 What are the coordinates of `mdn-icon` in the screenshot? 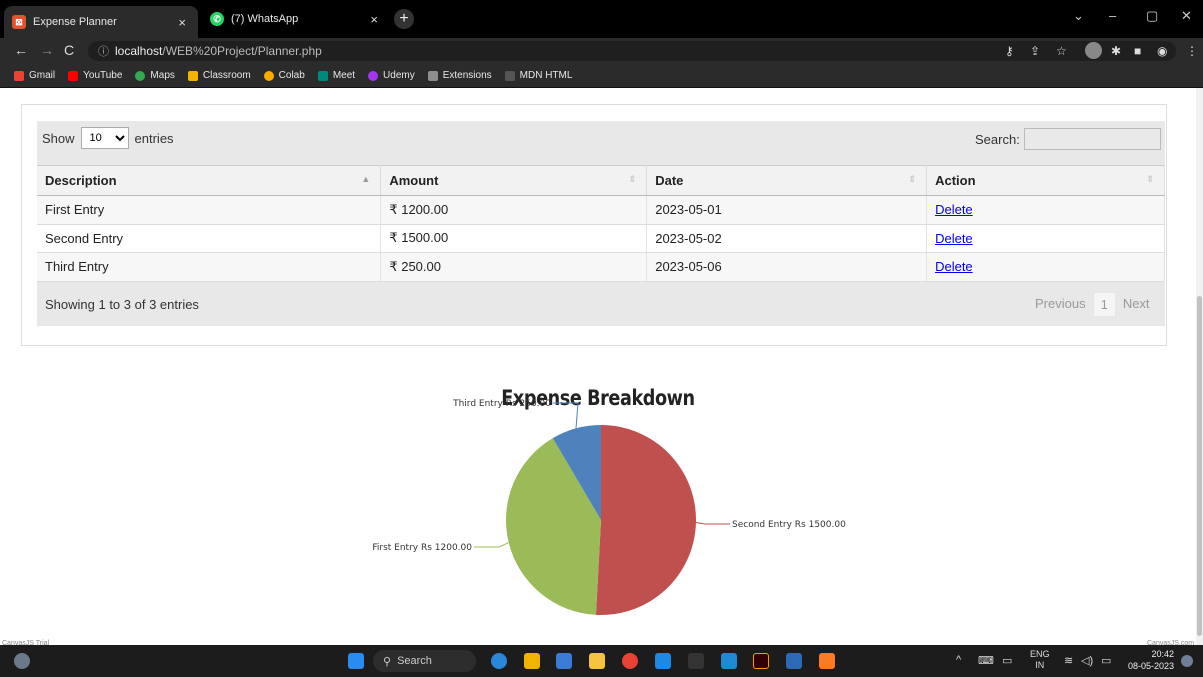 It's located at (509, 75).